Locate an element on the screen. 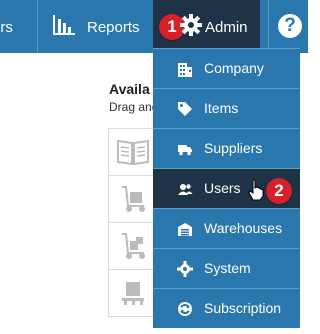 The image size is (320, 334). menu-item-items: Items is located at coordinates (226, 108).